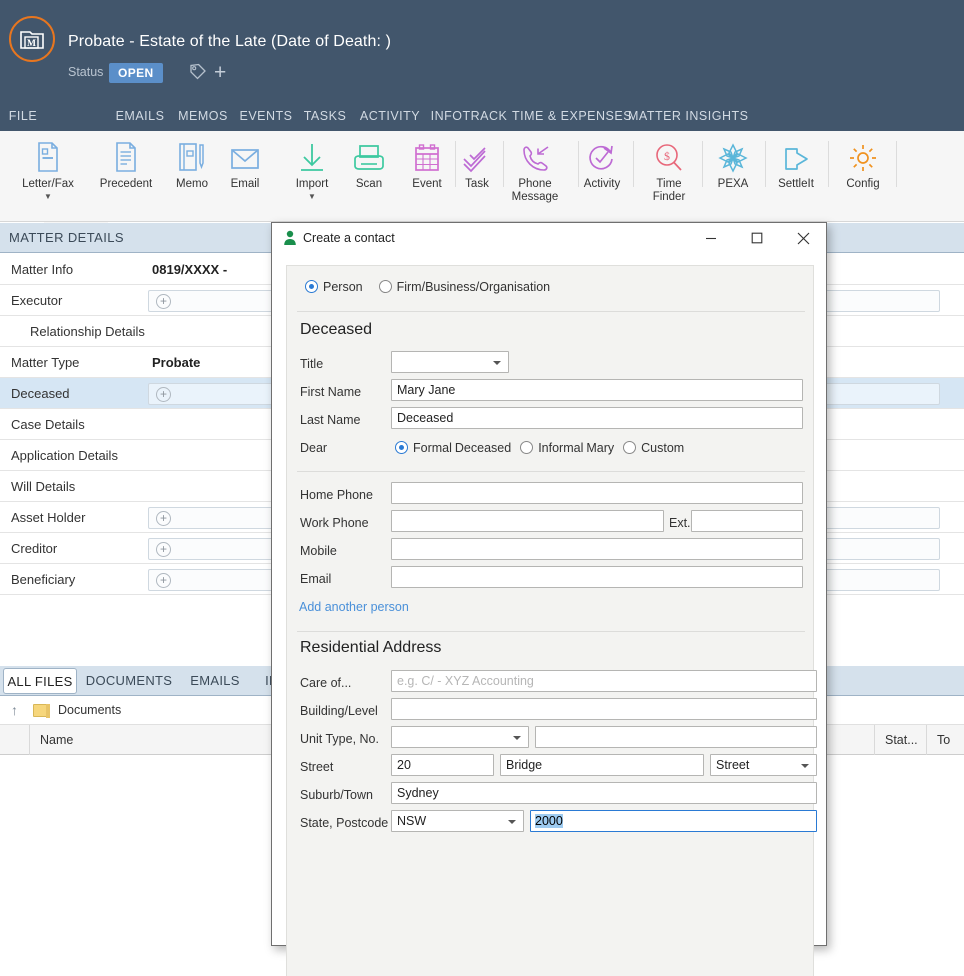  I want to click on unit-type-select, so click(460, 737).